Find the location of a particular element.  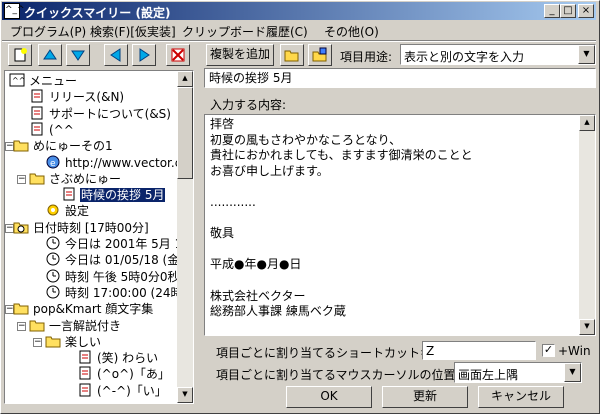

content-line: 貴社におかれましても、ますます御清栄のことと is located at coordinates (341, 155).